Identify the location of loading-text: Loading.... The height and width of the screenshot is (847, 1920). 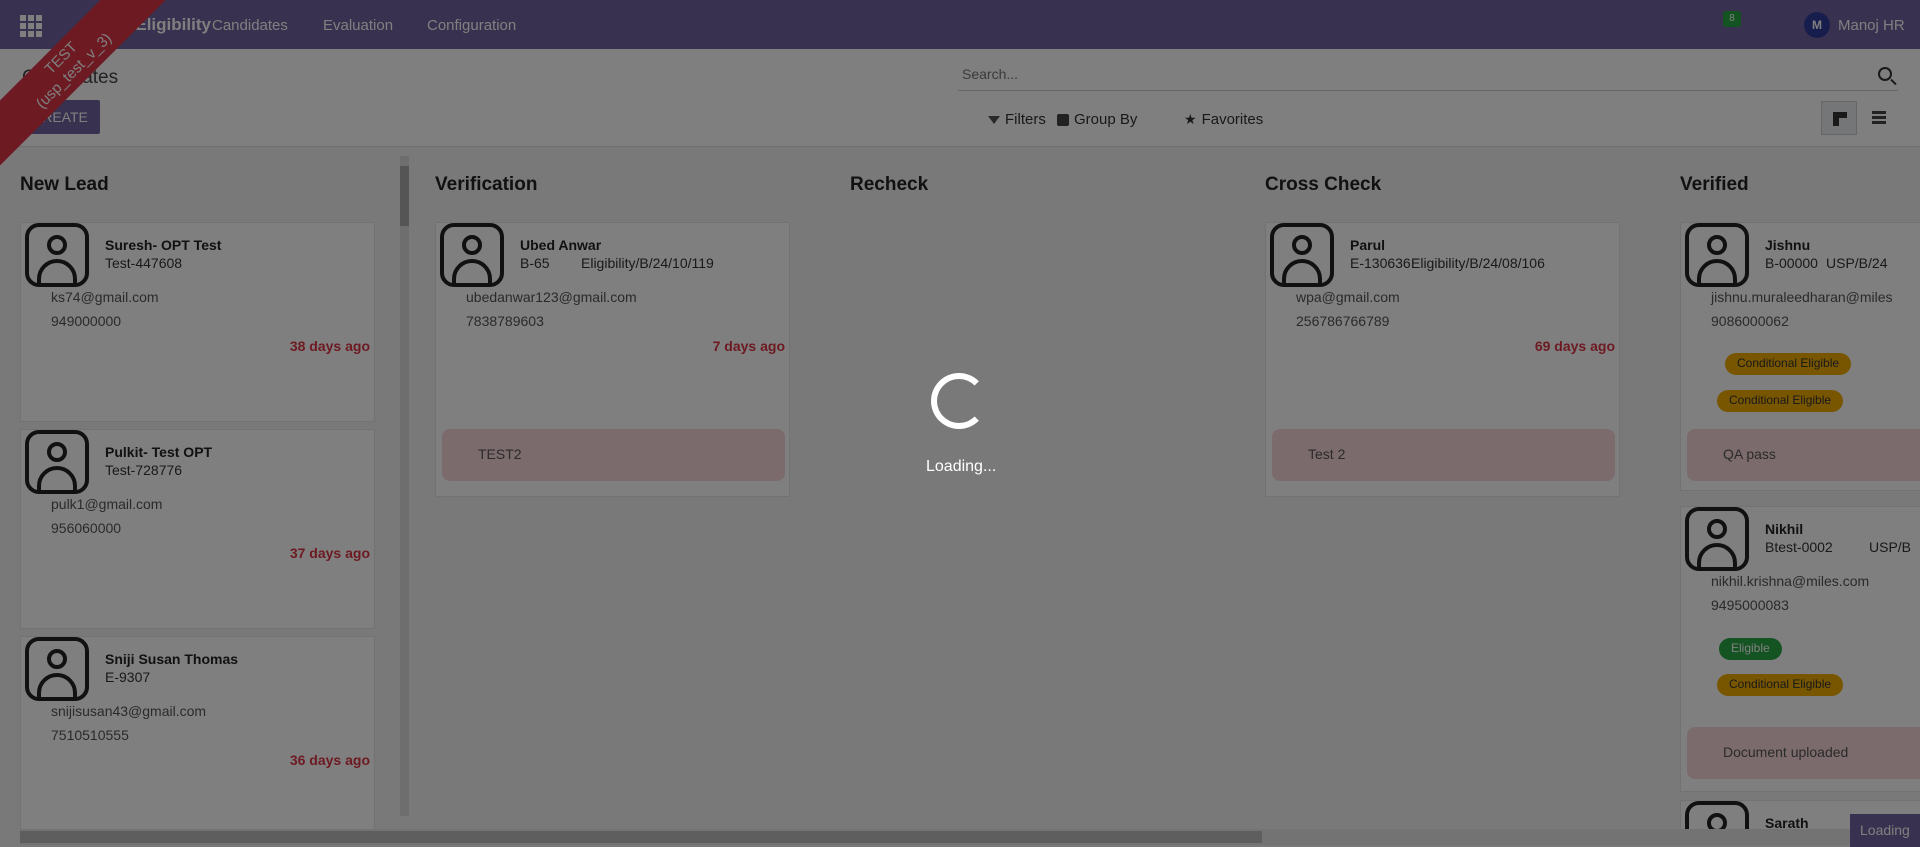
(961, 466).